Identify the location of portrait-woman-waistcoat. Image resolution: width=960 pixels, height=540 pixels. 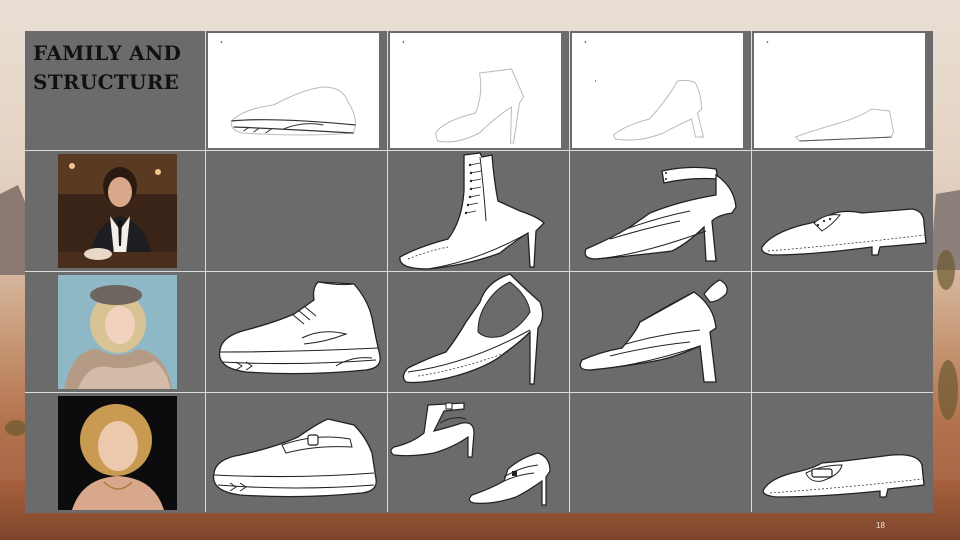
(117, 211).